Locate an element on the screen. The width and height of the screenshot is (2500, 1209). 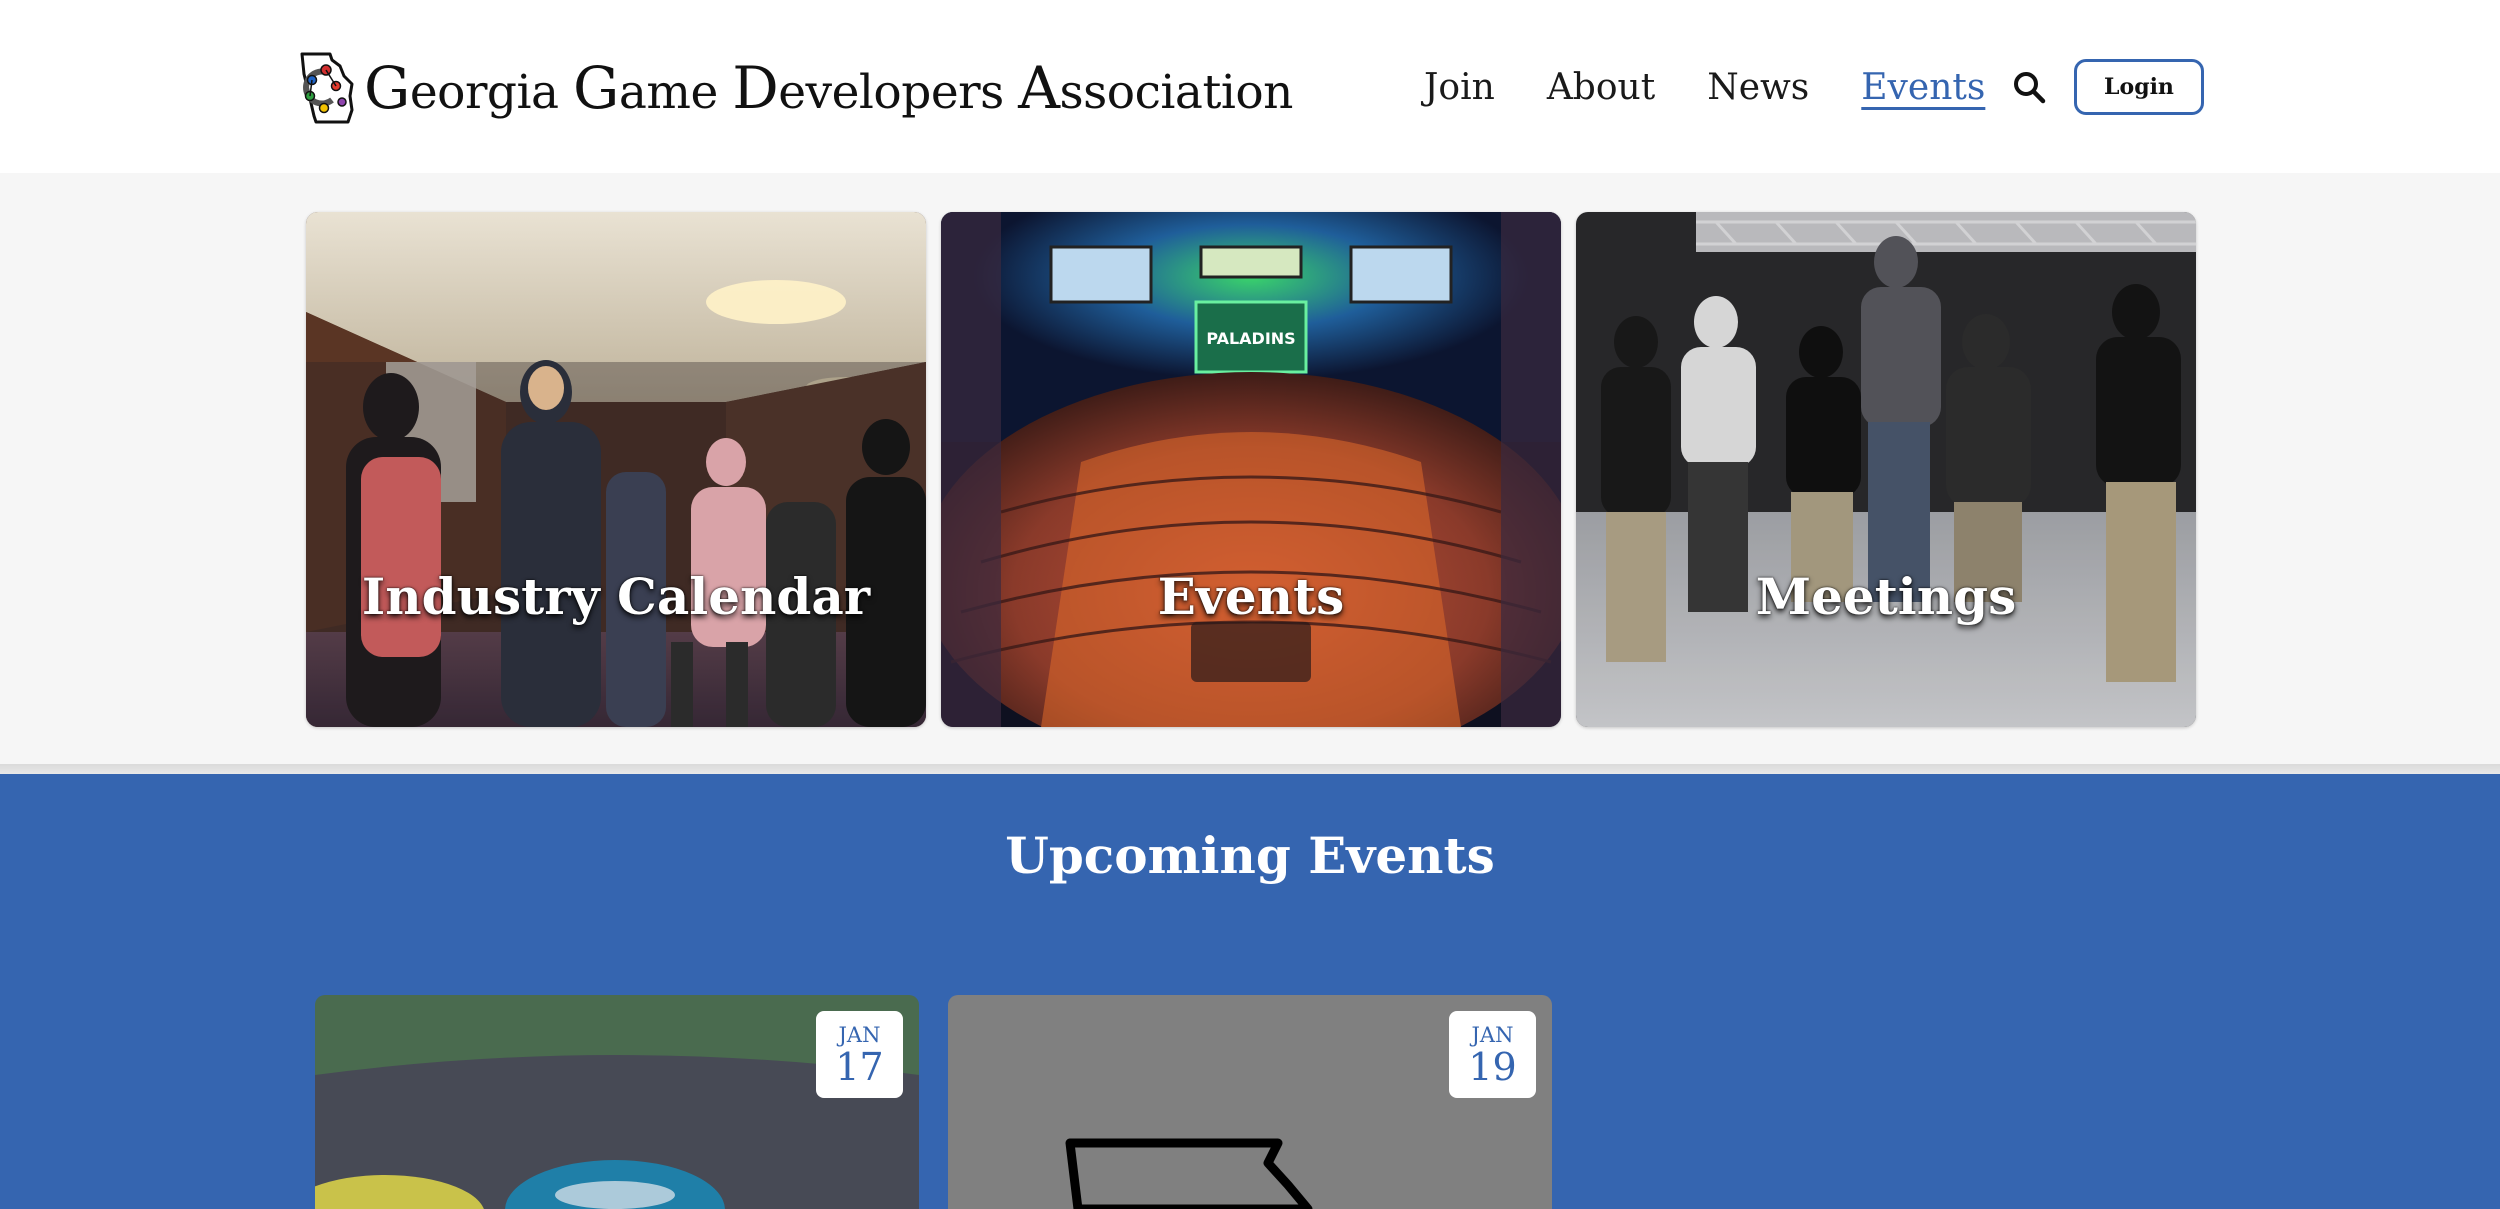
site-logo-link: Georgia Game Developers Association is located at coordinates (794, 88).